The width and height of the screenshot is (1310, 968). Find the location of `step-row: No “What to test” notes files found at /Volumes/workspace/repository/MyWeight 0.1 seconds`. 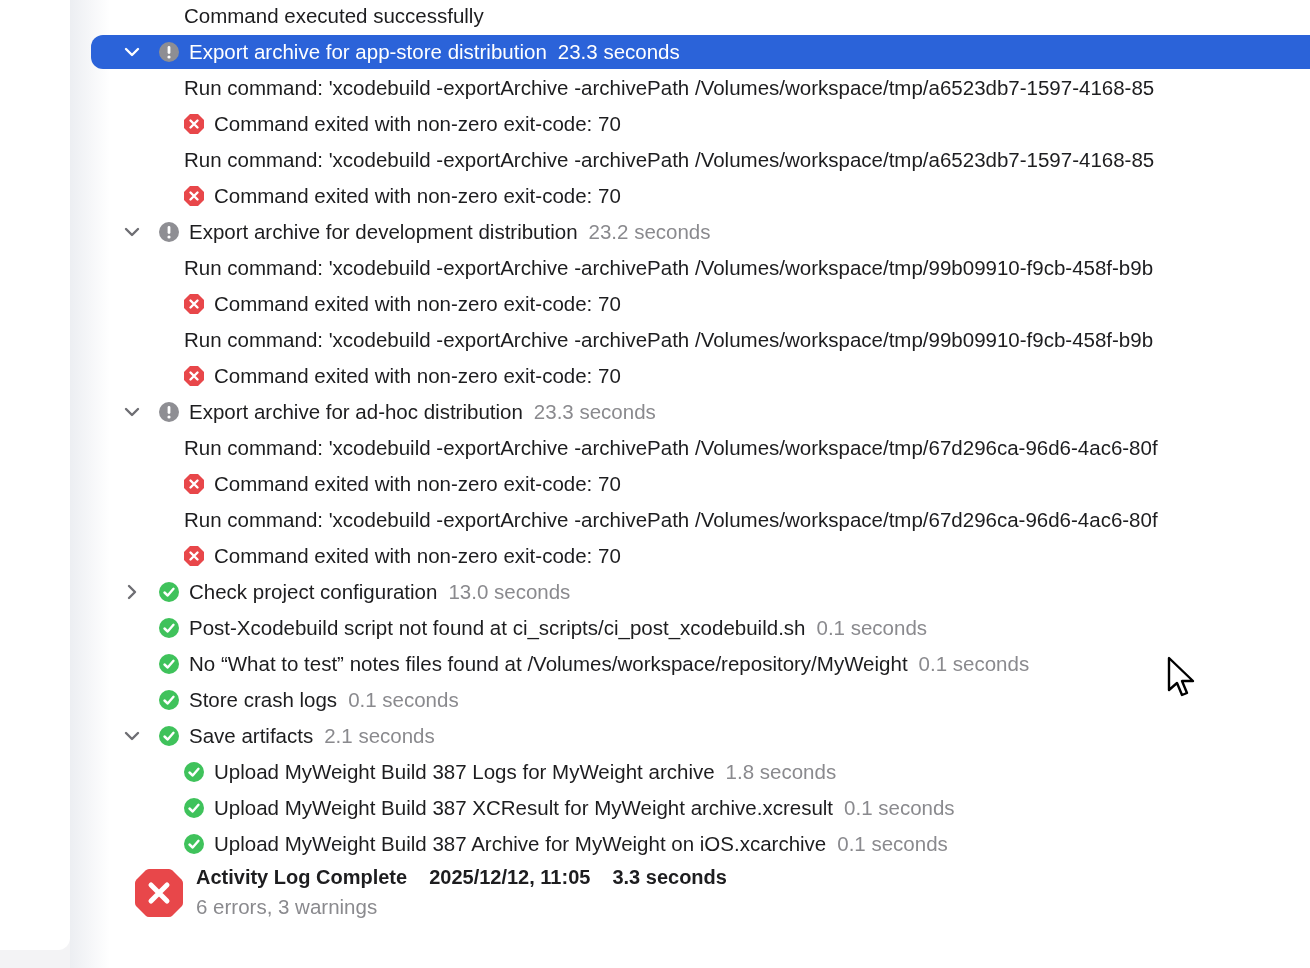

step-row: No “What to test” notes files found at /Volumes/workspace/repository/MyWeight 0.1 seconds is located at coordinates (700, 664).